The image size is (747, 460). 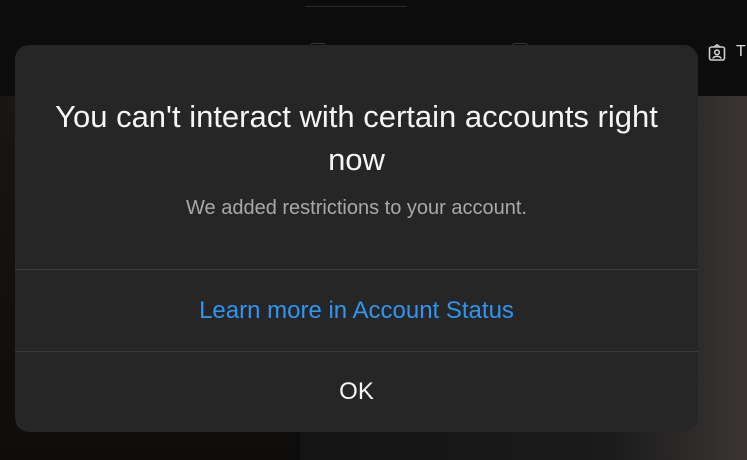 I want to click on tagged-icon, so click(x=717, y=52).